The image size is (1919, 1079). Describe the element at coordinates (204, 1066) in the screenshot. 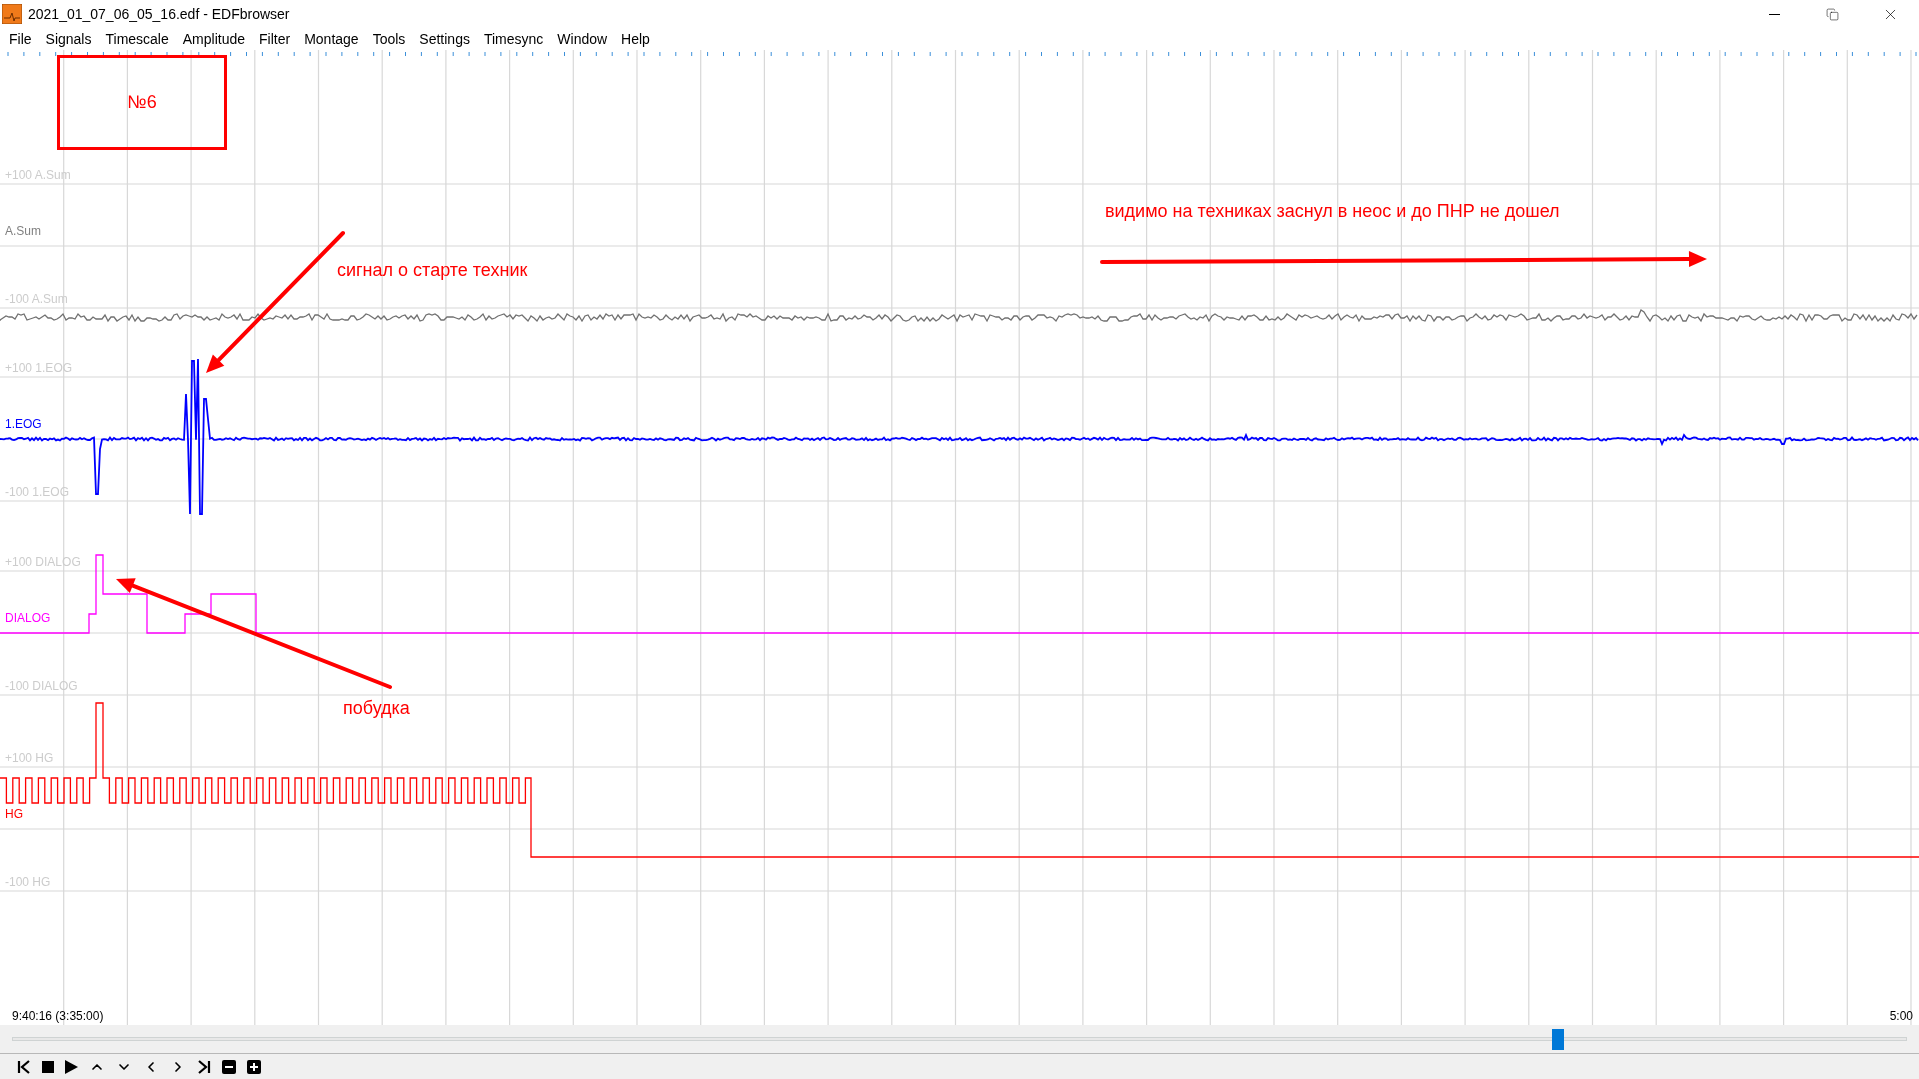

I see `skip-to-end-icon` at that location.